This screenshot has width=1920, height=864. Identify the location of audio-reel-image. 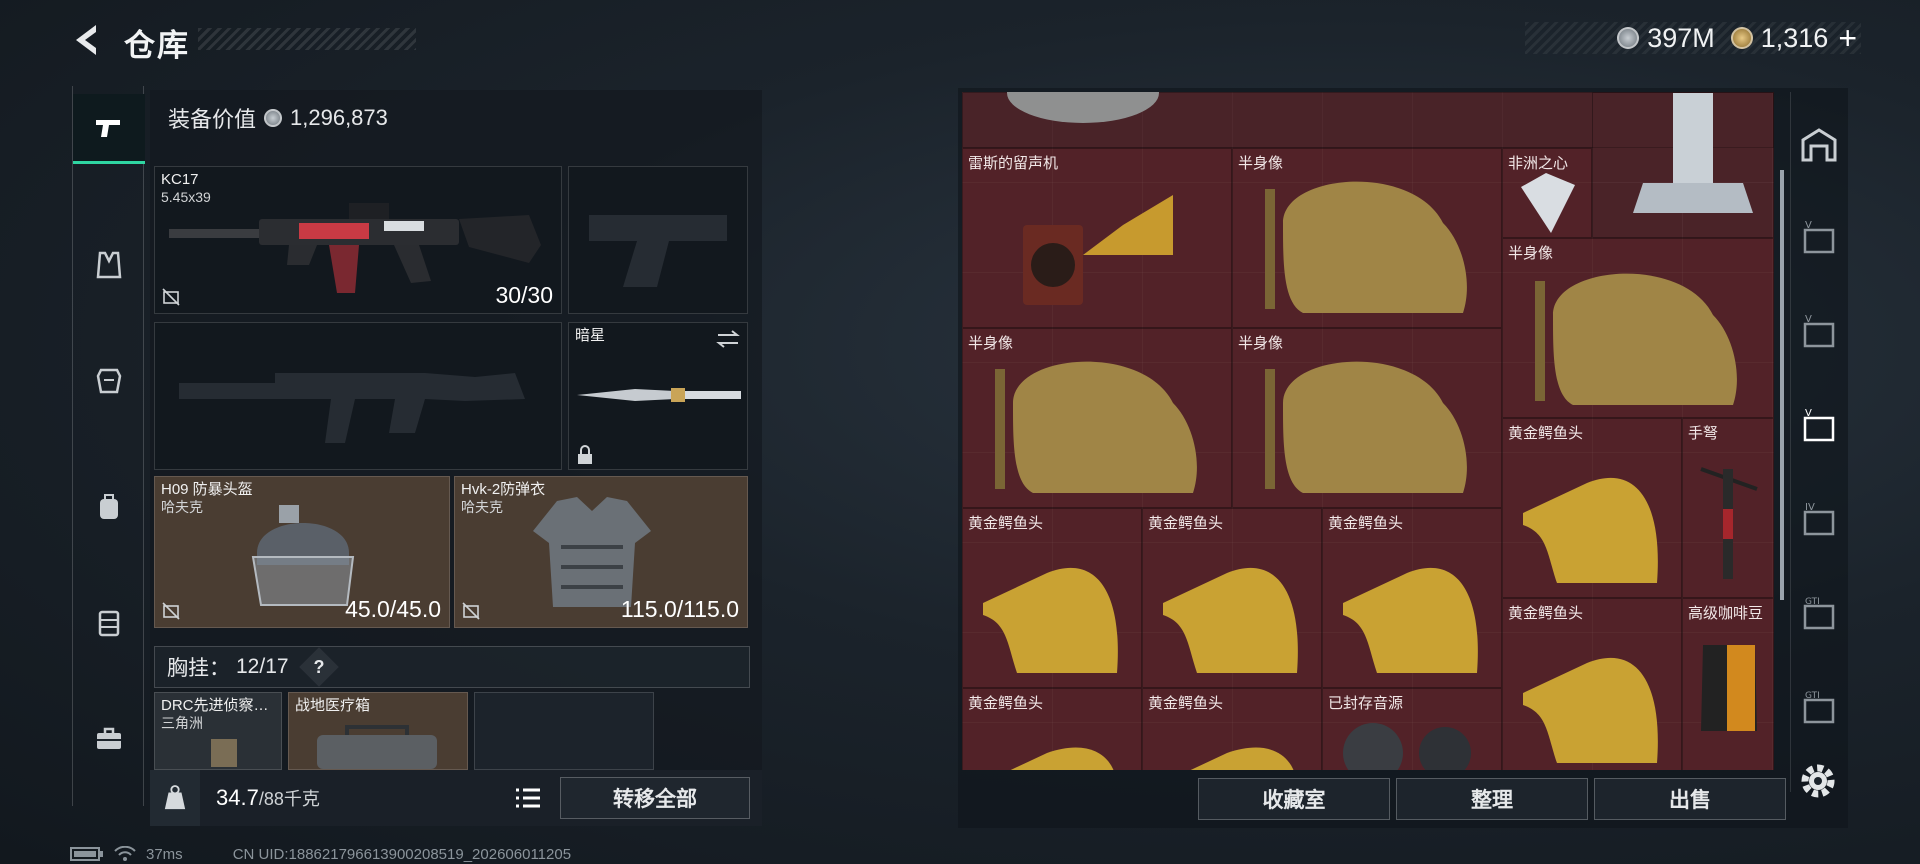
(1407, 746).